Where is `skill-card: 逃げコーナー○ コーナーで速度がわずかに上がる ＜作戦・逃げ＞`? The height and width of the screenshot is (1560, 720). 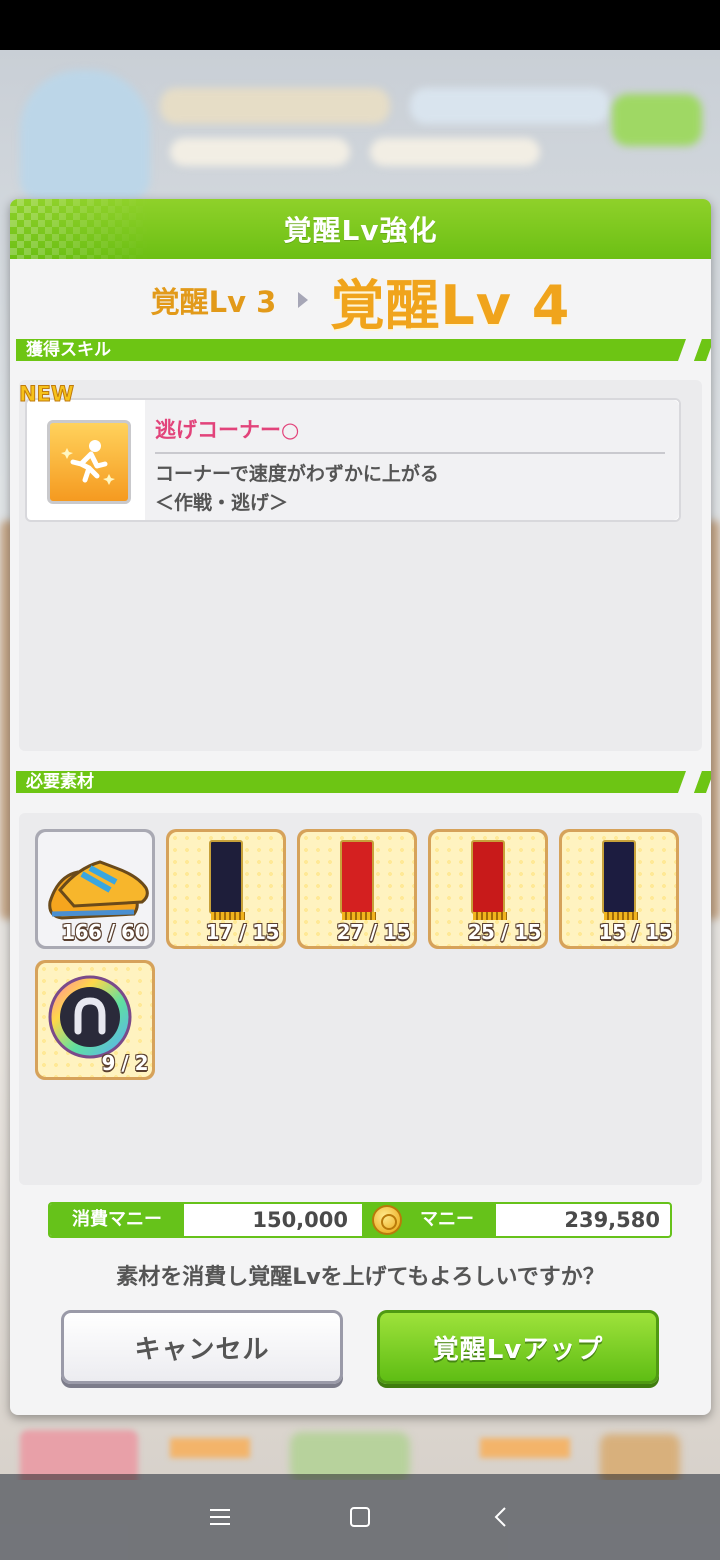
skill-card: 逃げコーナー○ コーナーで速度がわずかに上がる ＜作戦・逃げ＞ is located at coordinates (353, 460).